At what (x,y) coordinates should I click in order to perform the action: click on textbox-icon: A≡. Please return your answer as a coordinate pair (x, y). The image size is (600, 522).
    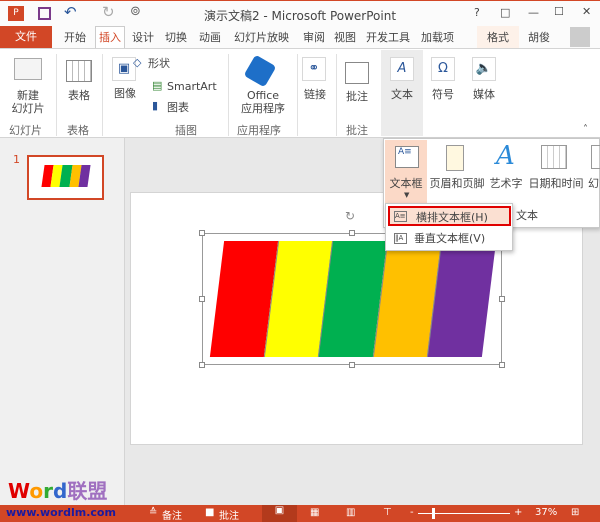
    Looking at the image, I should click on (407, 157).